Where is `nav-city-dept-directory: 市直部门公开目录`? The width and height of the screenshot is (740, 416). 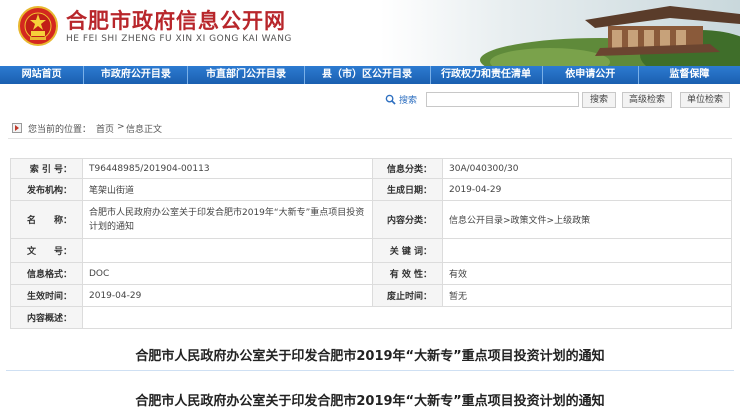 nav-city-dept-directory: 市直部门公开目录 is located at coordinates (246, 75).